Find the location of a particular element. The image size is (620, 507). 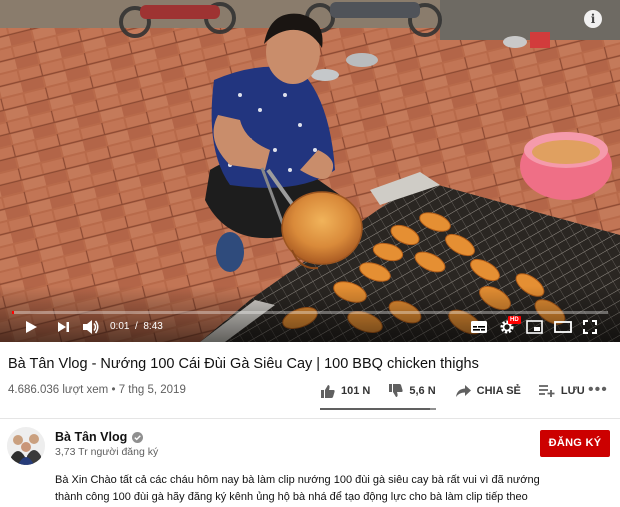

avatar-image is located at coordinates (26, 446).